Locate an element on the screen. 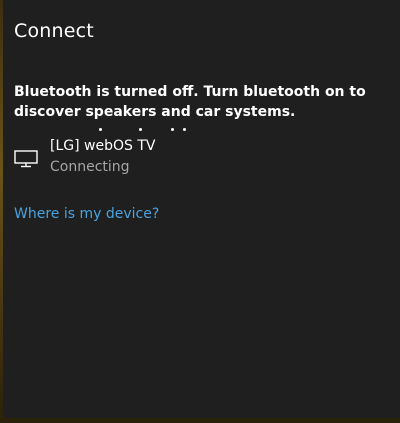 This screenshot has height=423, width=400. where-is-my-device-link: Where is my device? is located at coordinates (86, 214).